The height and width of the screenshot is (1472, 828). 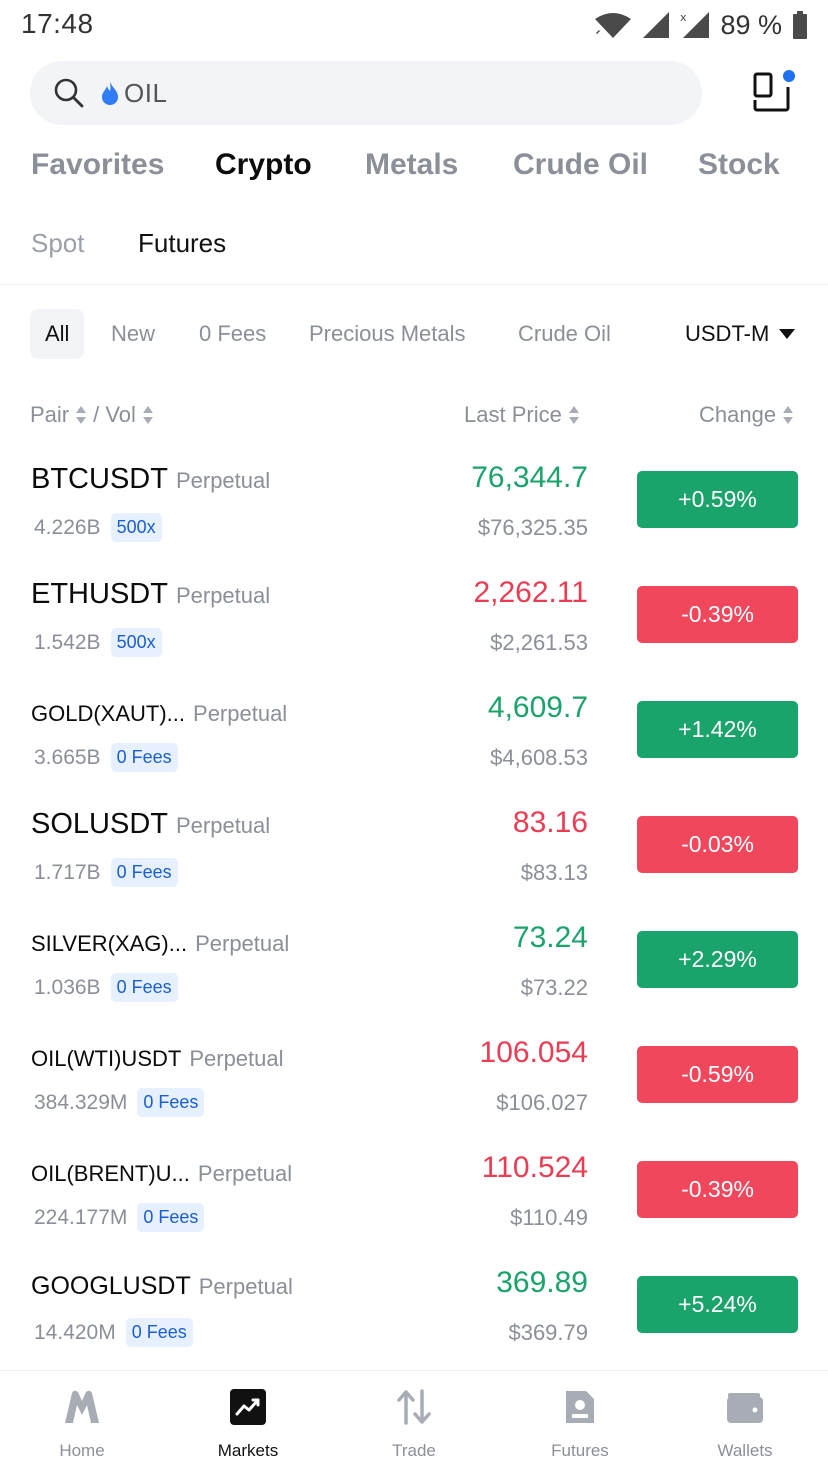 I want to click on divider, so click(x=414, y=284).